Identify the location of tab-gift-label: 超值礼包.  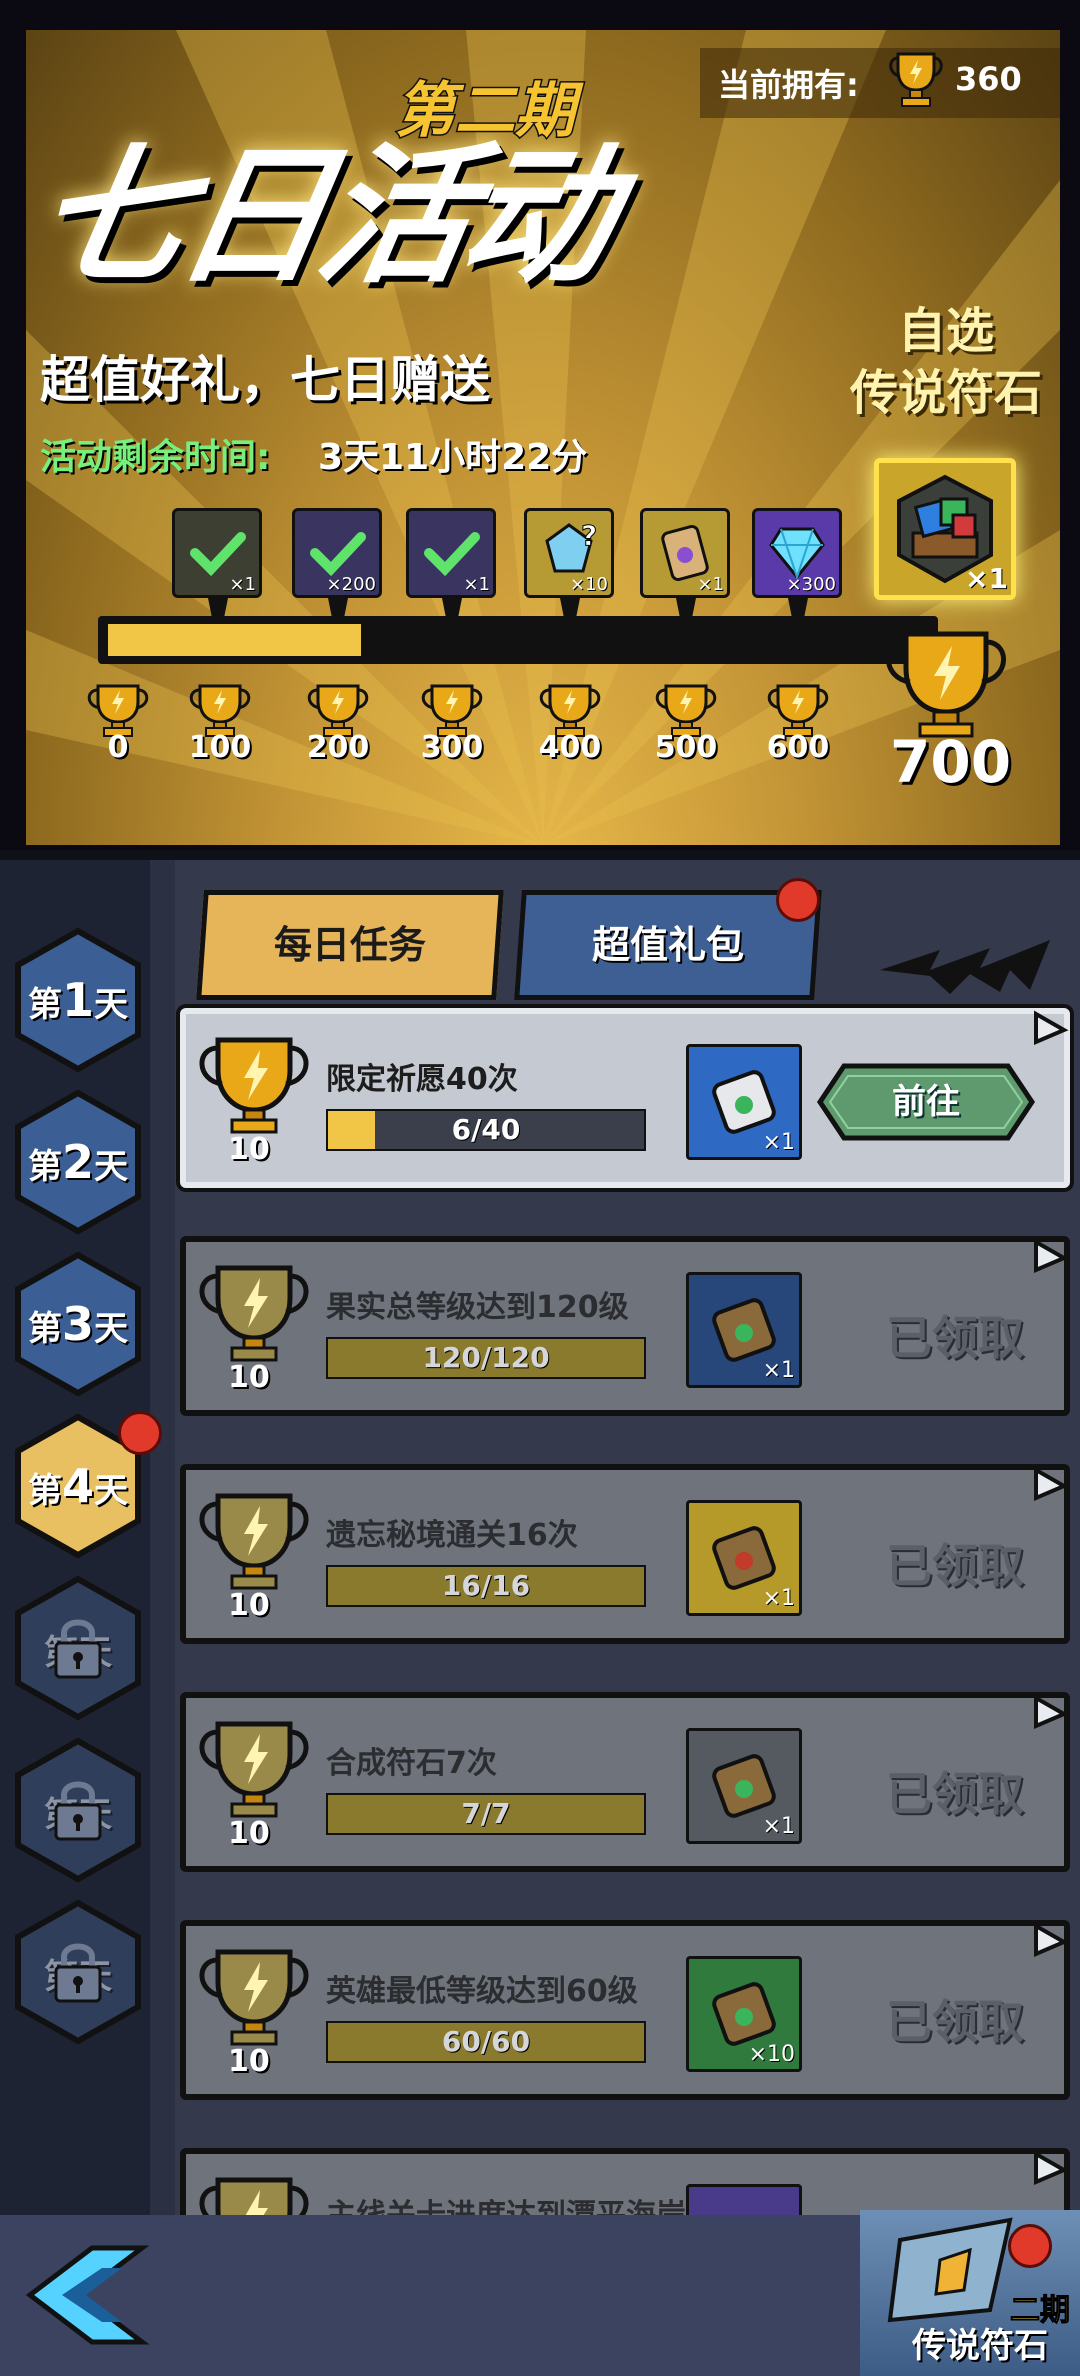
(667, 945).